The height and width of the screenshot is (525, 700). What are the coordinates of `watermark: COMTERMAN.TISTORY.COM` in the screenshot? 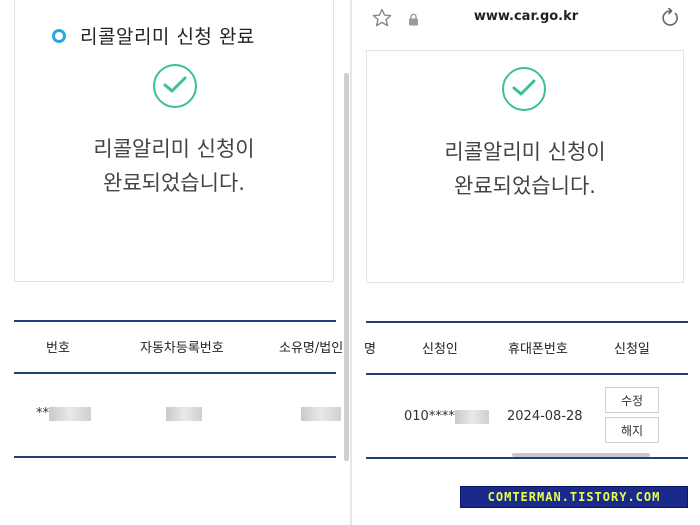 It's located at (574, 497).